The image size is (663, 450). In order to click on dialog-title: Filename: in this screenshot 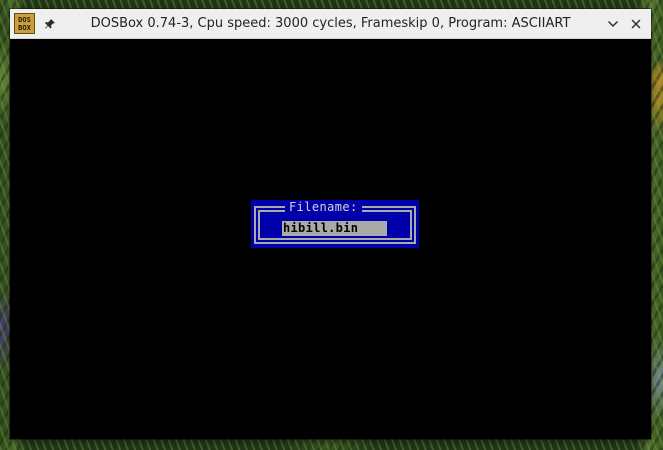, I will do `click(323, 207)`.